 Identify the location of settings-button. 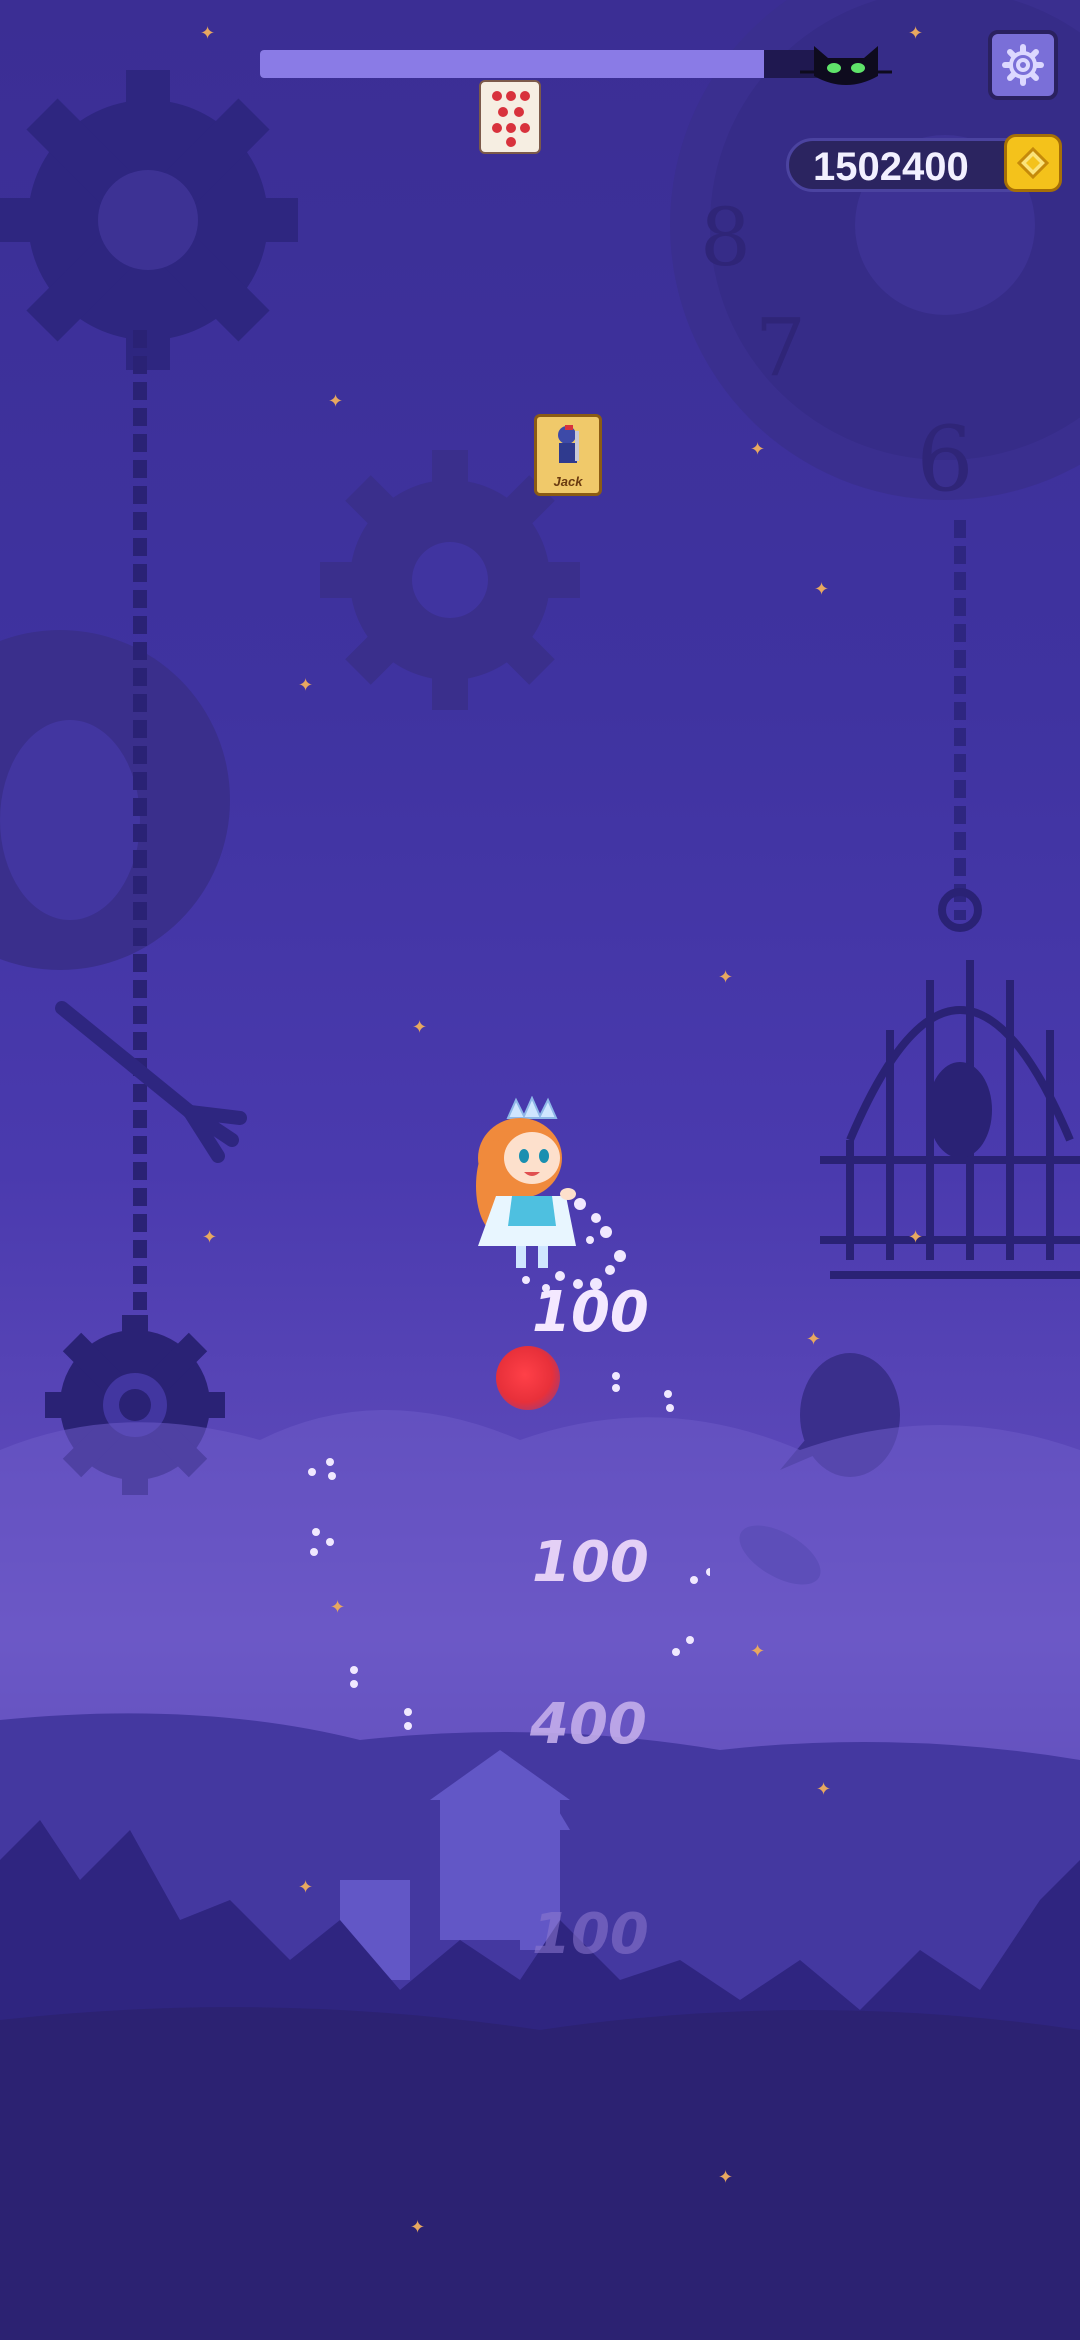
(1023, 65).